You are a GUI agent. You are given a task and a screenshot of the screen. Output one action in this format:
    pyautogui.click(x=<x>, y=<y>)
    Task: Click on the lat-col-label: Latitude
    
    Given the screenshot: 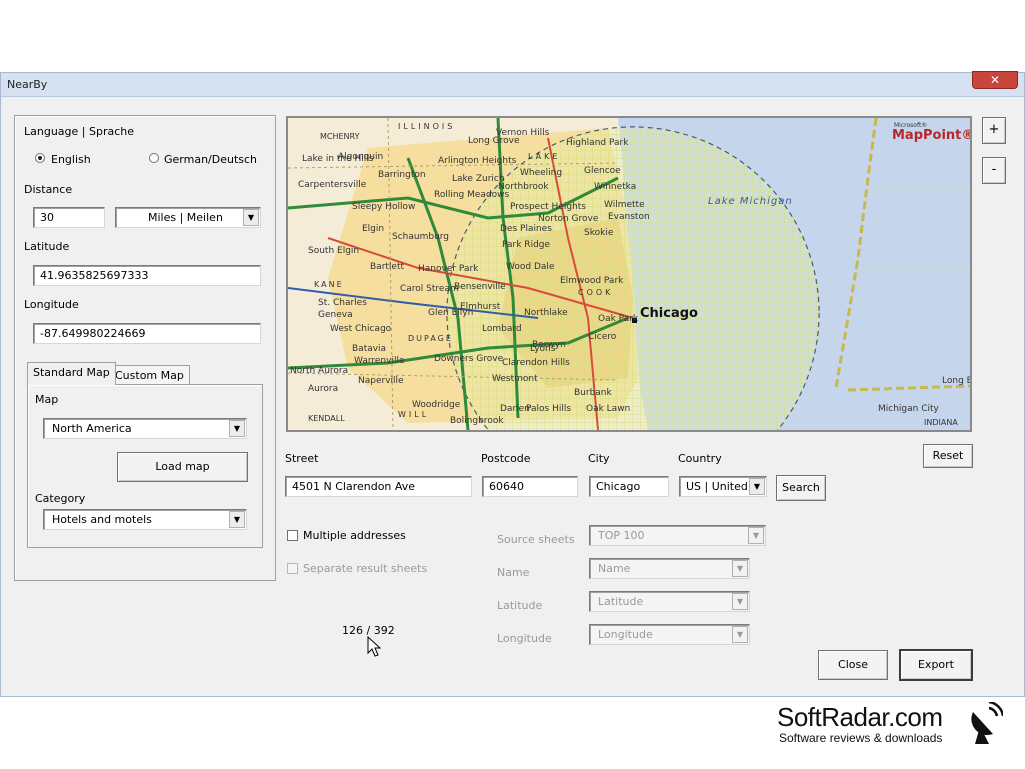 What is the action you would take?
    pyautogui.click(x=520, y=605)
    